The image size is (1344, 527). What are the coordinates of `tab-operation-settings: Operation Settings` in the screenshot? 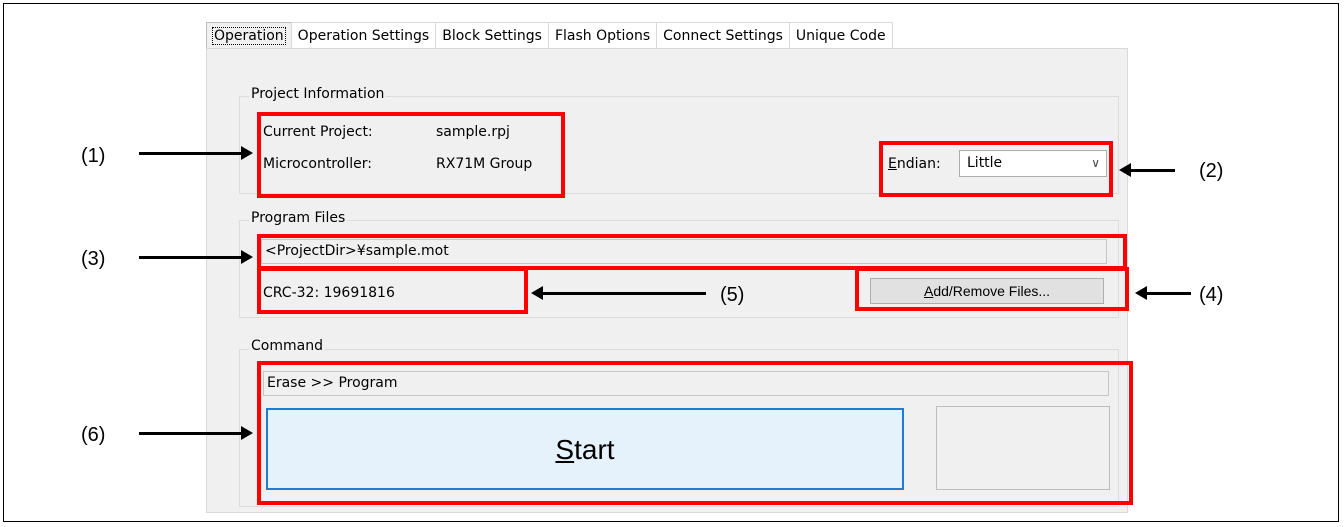 It's located at (363, 35).